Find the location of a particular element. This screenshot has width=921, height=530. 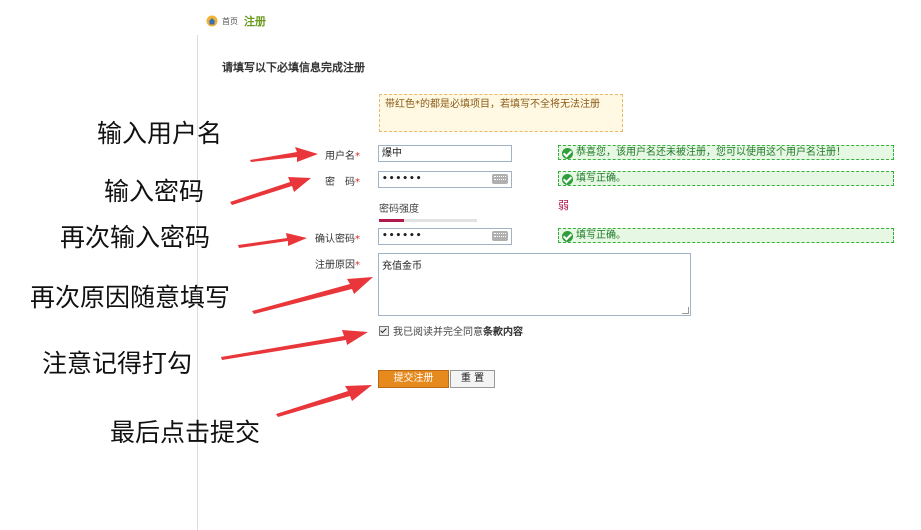

agree-checkbox is located at coordinates (384, 331).